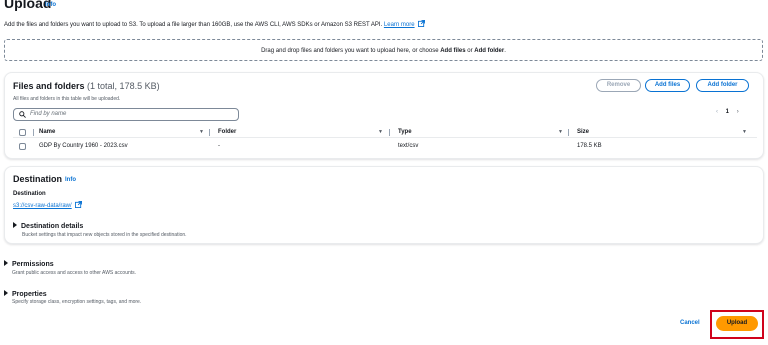  What do you see at coordinates (42, 206) in the screenshot?
I see `destination-path-link: s3://csv-raw-data/raw/` at bounding box center [42, 206].